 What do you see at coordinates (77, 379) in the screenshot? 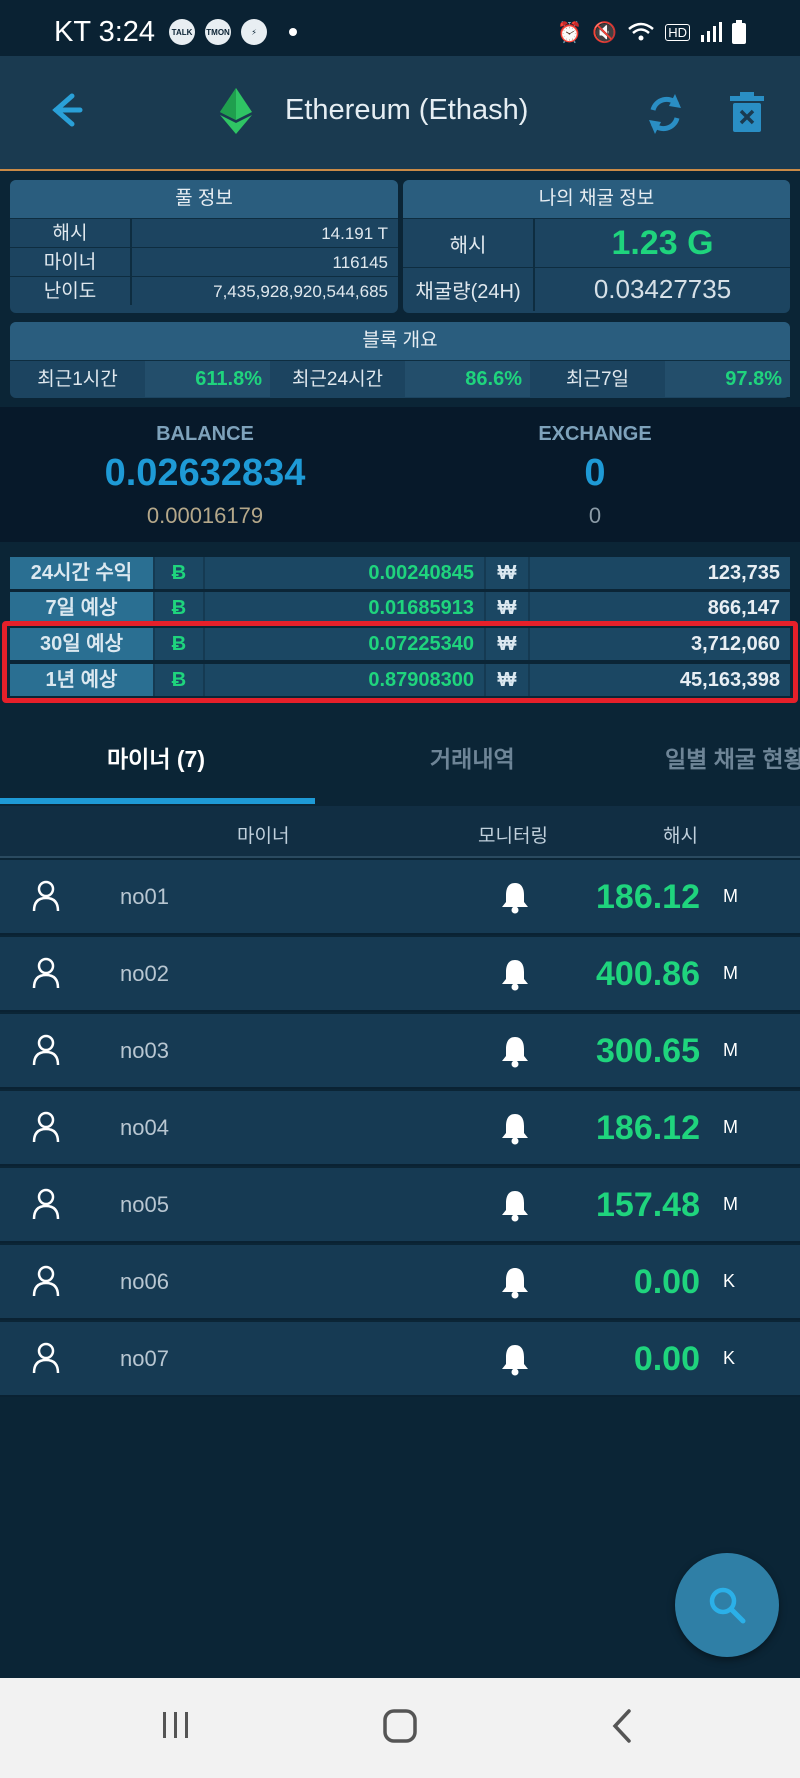
I see `last-1h-label: 최근1시간` at bounding box center [77, 379].